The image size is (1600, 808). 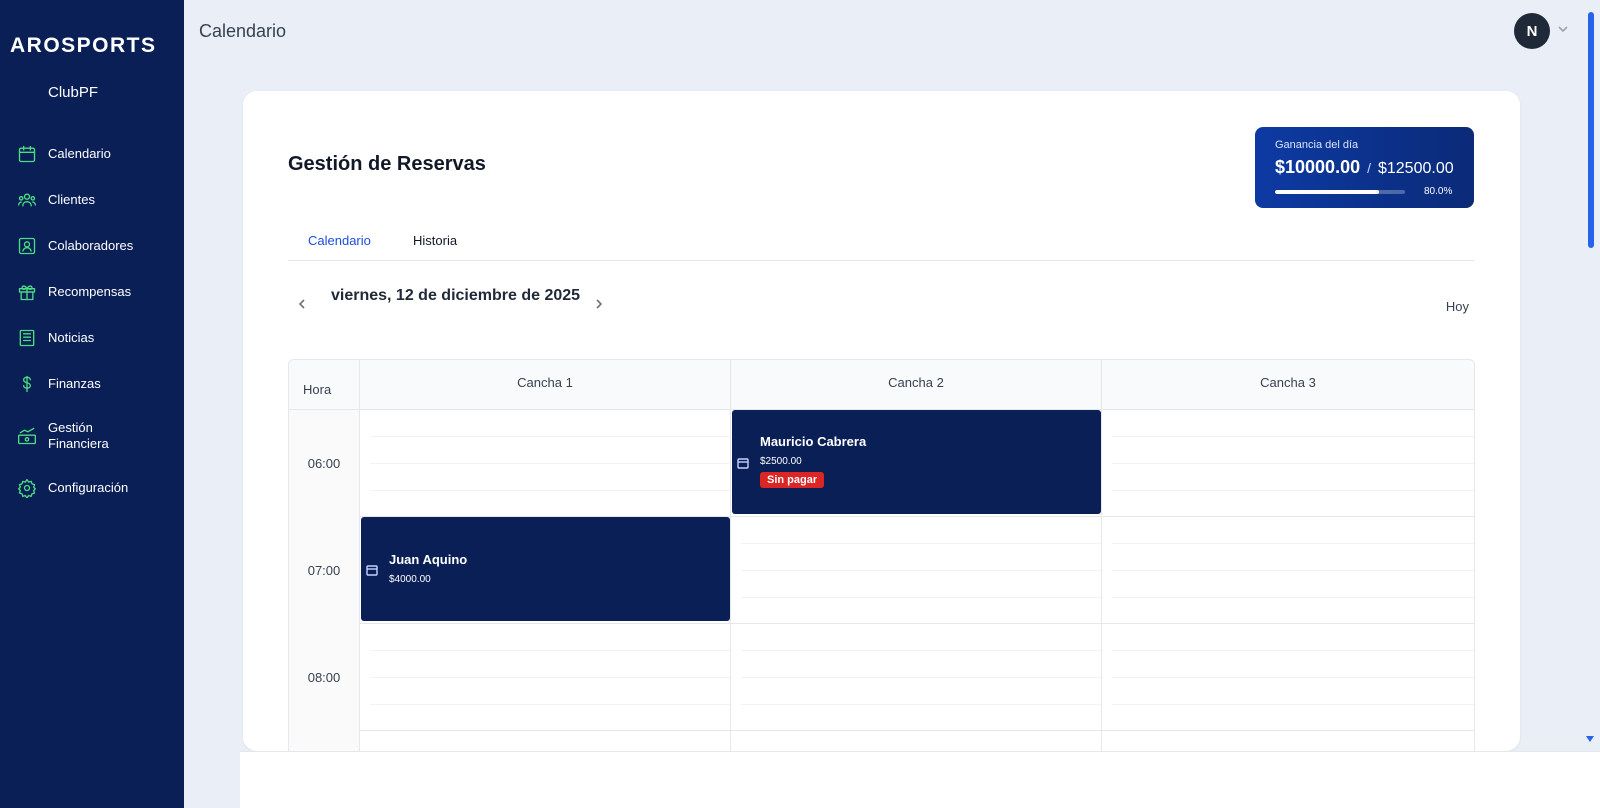 I want to click on sidebar-item-label: Noticias, so click(x=71, y=337).